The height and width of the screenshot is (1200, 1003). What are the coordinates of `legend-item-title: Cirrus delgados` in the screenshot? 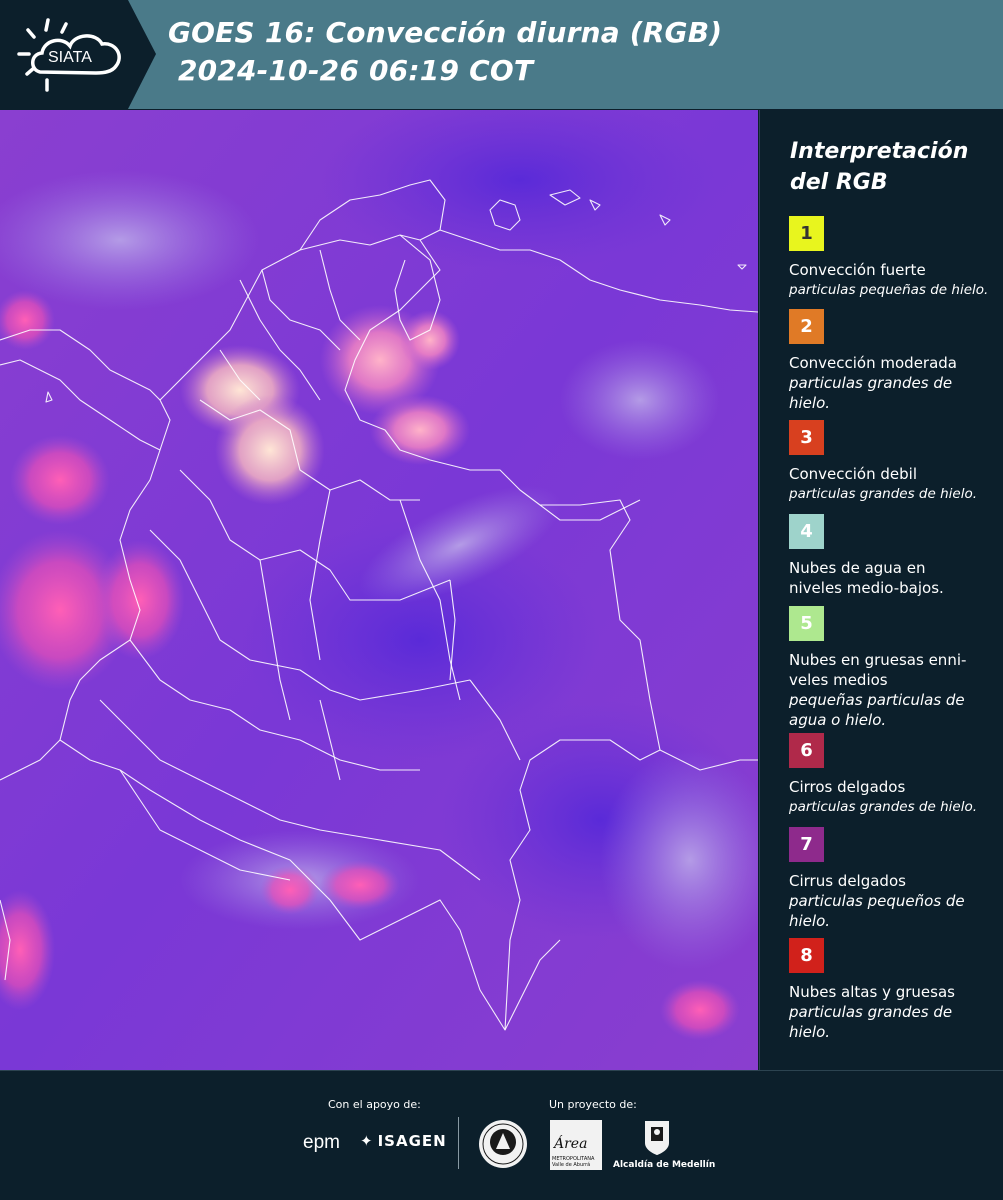 It's located at (847, 881).